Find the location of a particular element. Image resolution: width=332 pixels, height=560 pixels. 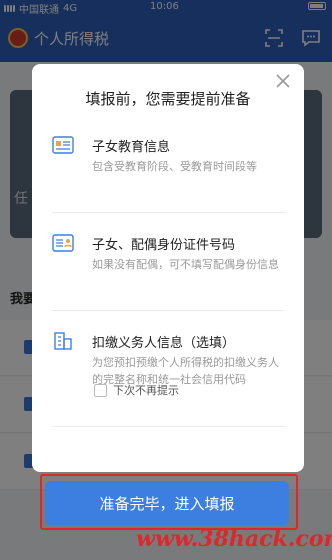

education-card-icon is located at coordinates (63, 145).